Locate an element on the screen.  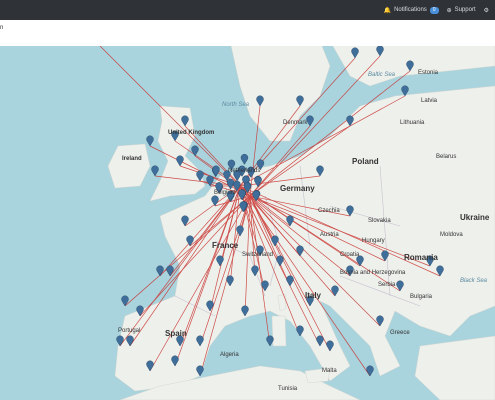
label-tunisia: Tunisia is located at coordinates (288, 389).